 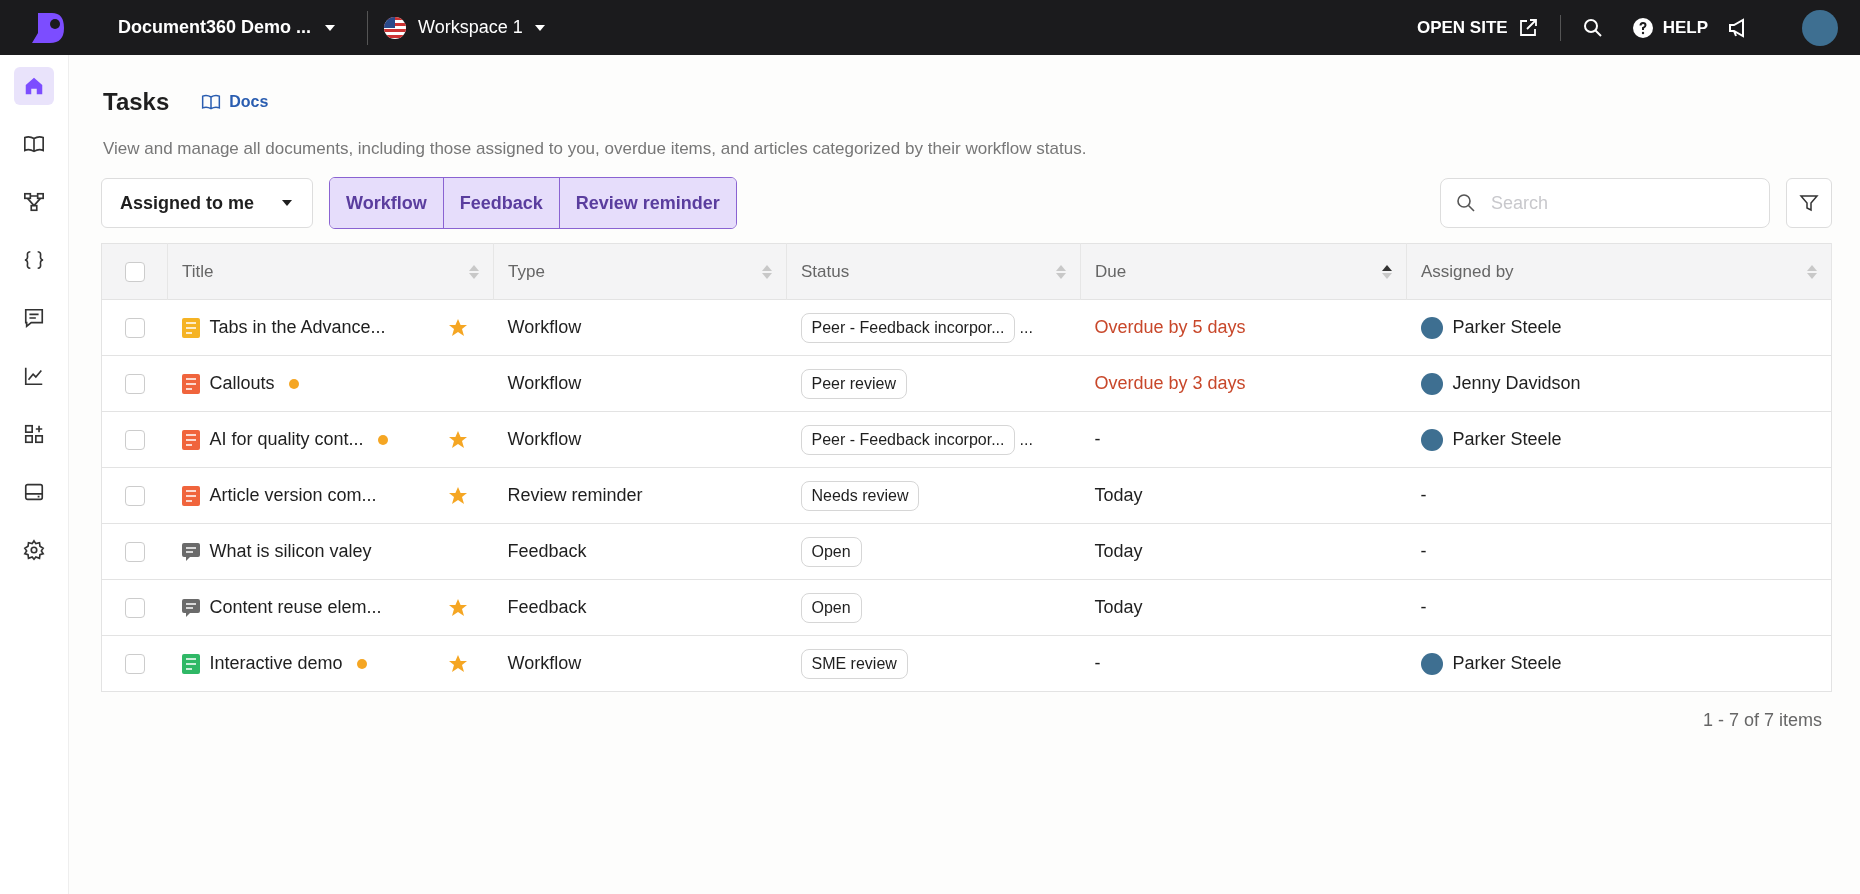 What do you see at coordinates (386, 203) in the screenshot?
I see `type-filter-toggle: Workflow` at bounding box center [386, 203].